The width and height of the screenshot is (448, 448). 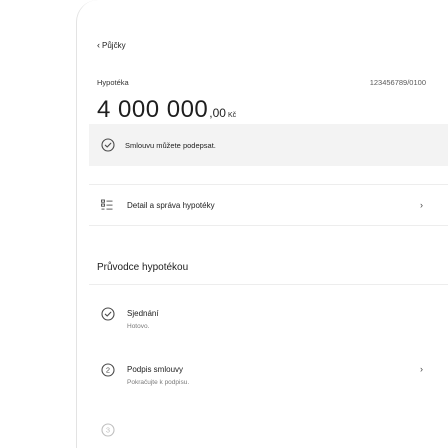 What do you see at coordinates (268, 323) in the screenshot?
I see `step-sjednani: Sjednání Hotovo.` at bounding box center [268, 323].